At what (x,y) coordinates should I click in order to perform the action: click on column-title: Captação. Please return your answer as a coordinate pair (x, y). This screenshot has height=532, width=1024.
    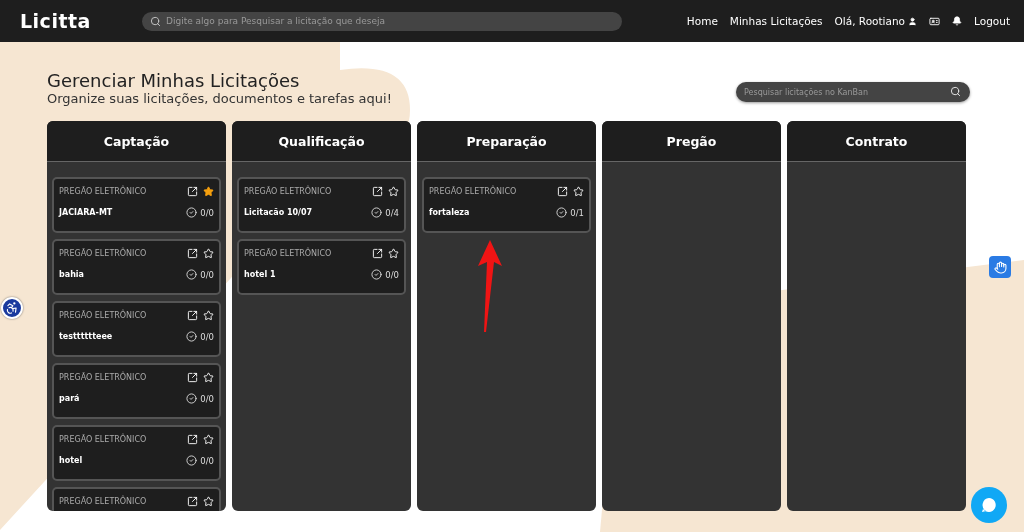
    Looking at the image, I should click on (136, 141).